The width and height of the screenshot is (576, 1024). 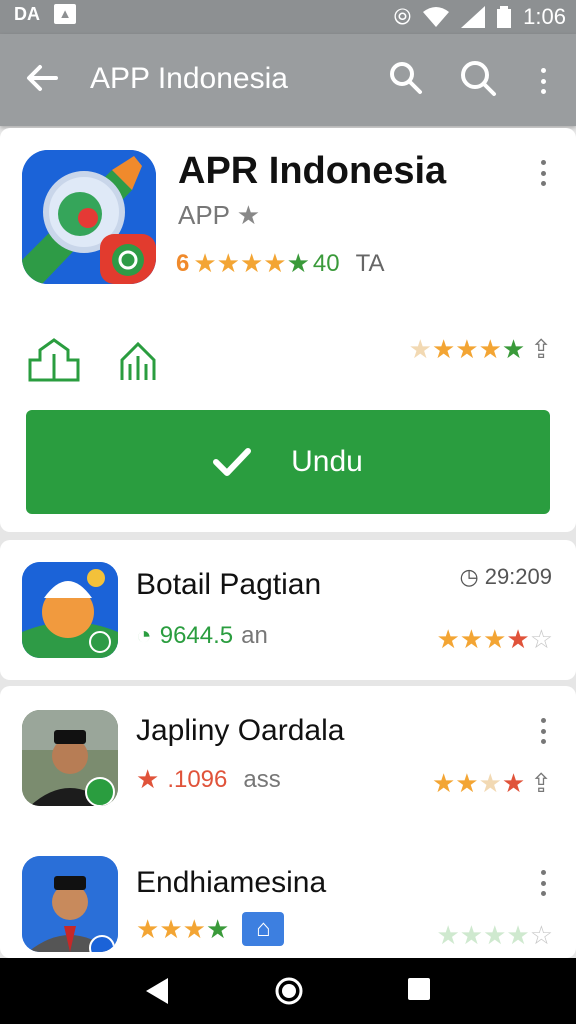 What do you see at coordinates (70, 610) in the screenshot?
I see `list-item-icon` at bounding box center [70, 610].